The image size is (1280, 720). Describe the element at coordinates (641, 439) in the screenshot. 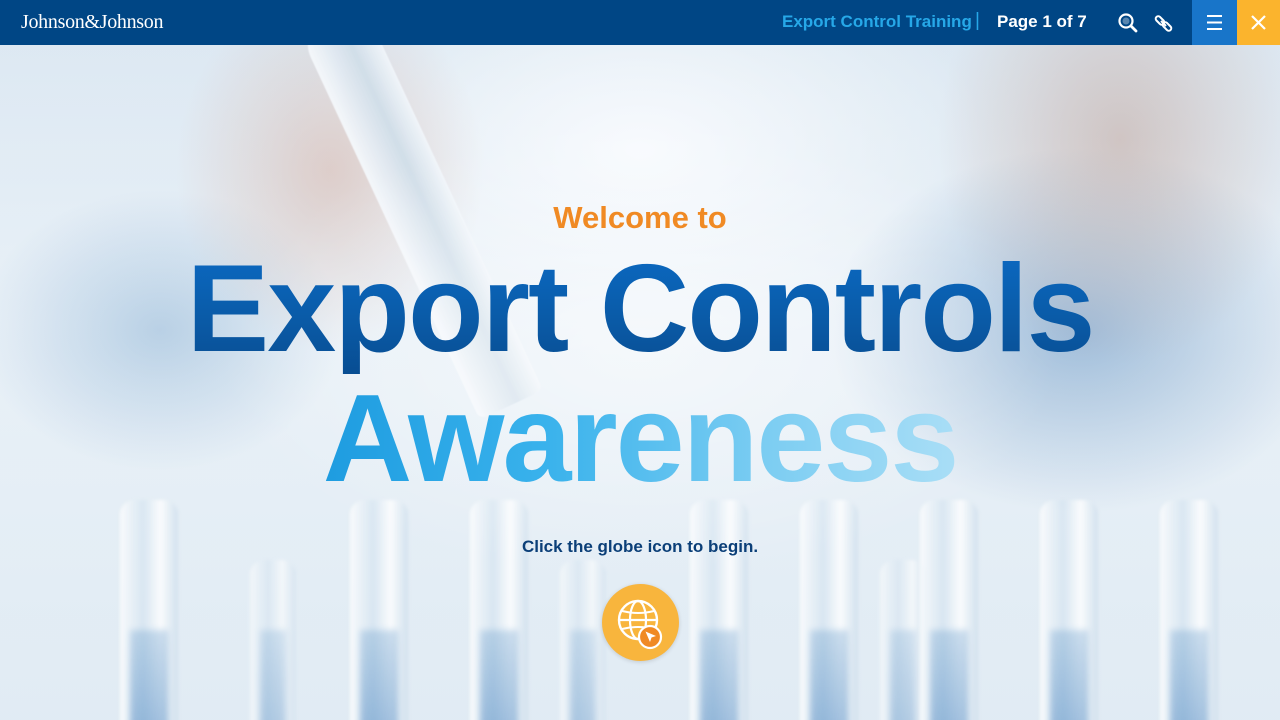

I see `title-line-2: Awareness` at that location.